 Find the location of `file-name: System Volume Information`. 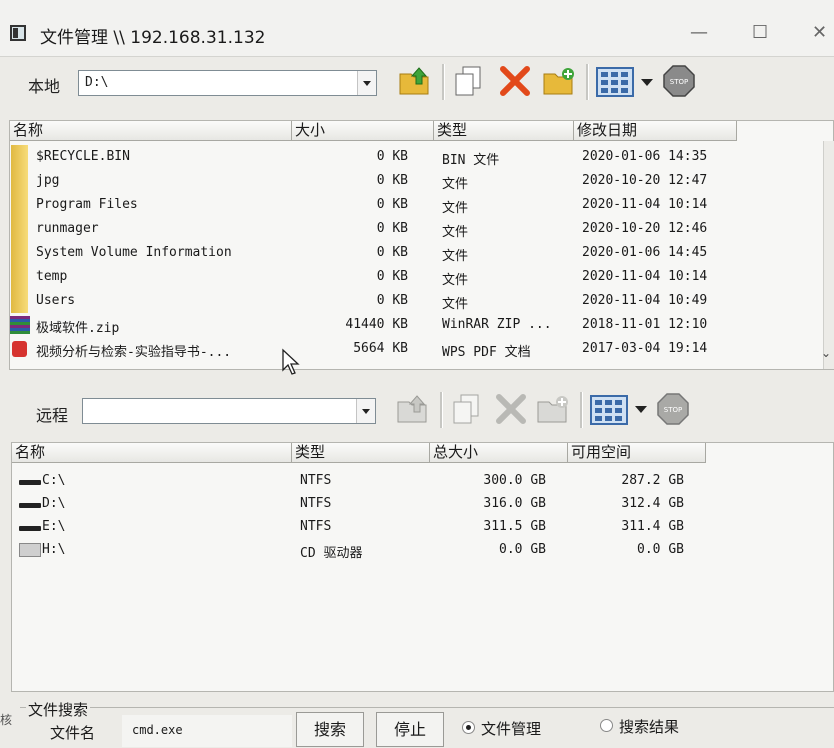

file-name: System Volume Information is located at coordinates (134, 252).